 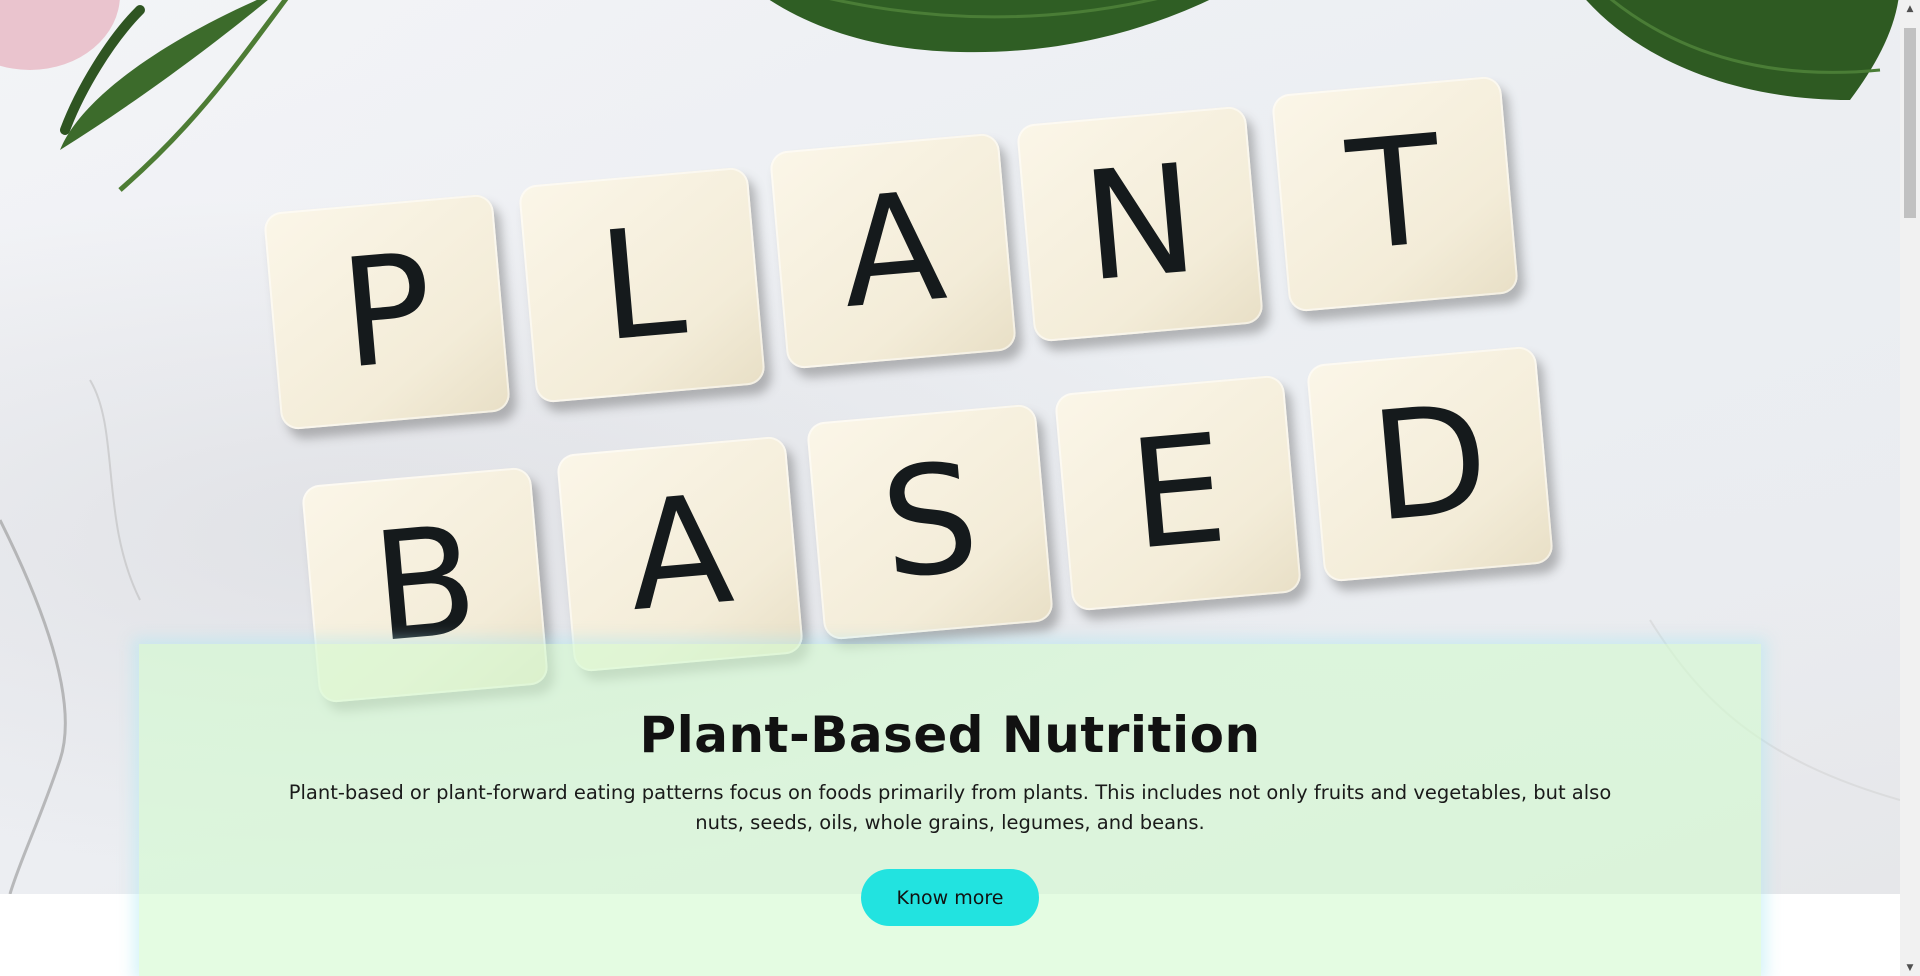 What do you see at coordinates (1742, 50) in the screenshot?
I see `leaf-top-right` at bounding box center [1742, 50].